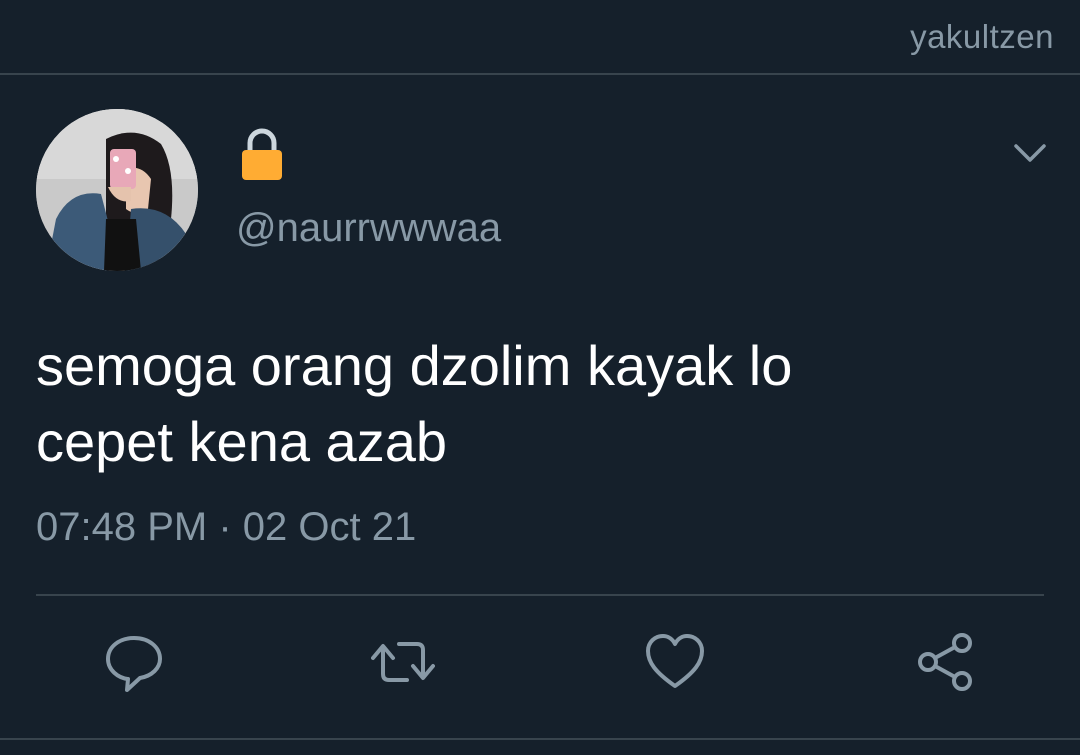  What do you see at coordinates (540, 739) in the screenshot?
I see `bottom-divider` at bounding box center [540, 739].